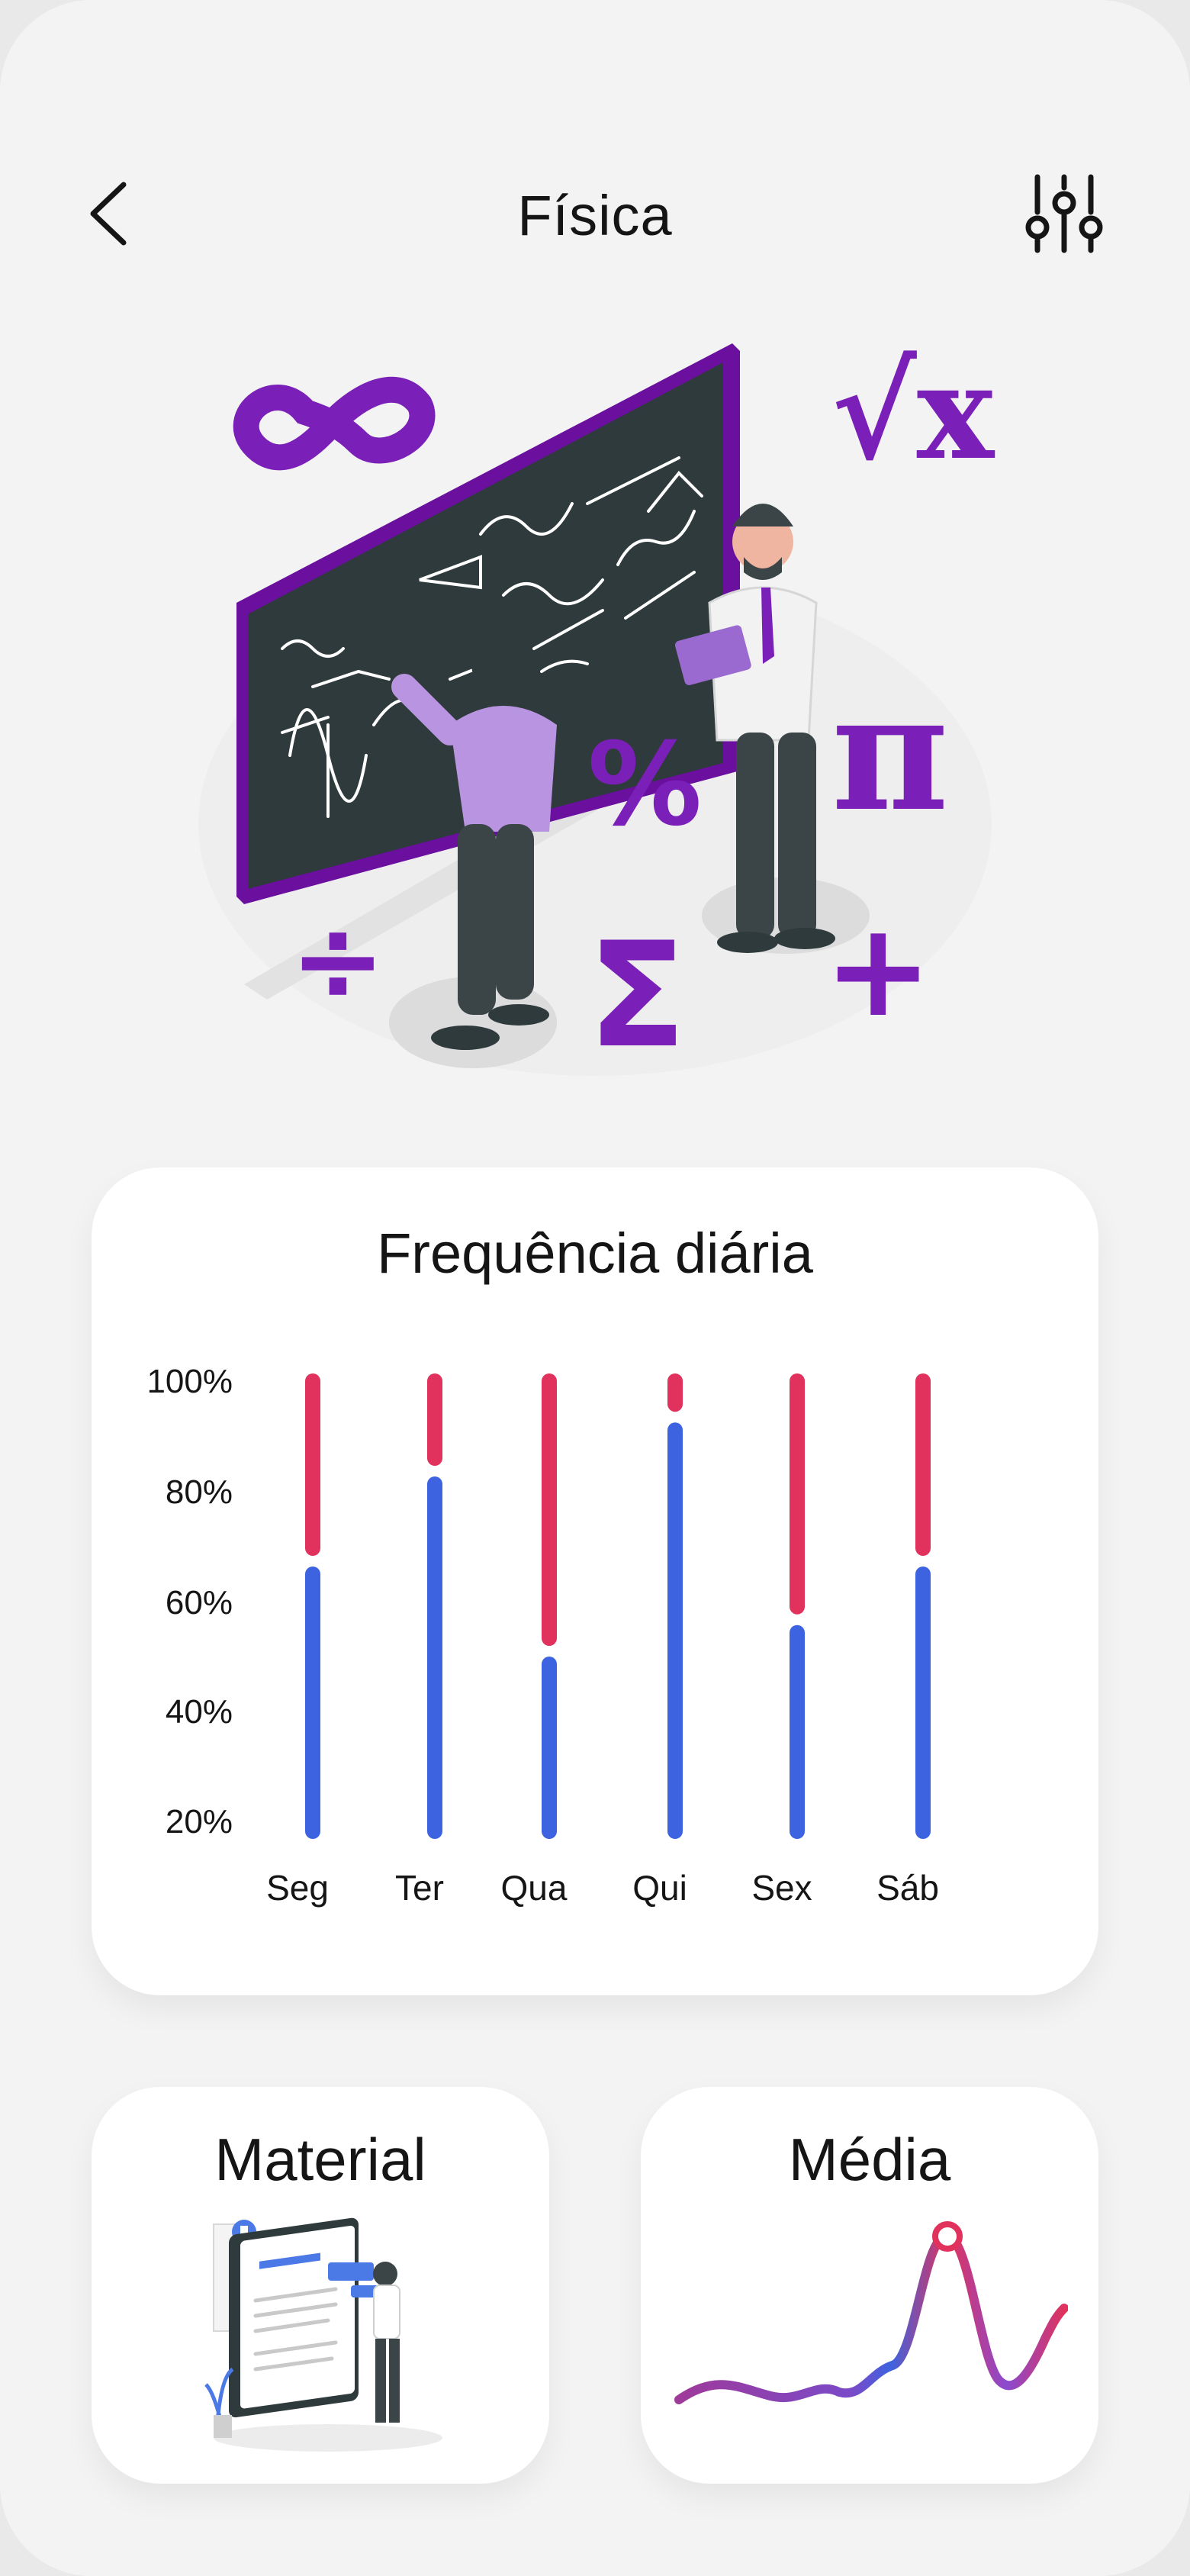  I want to click on x-tick-label: Sex, so click(781, 1888).